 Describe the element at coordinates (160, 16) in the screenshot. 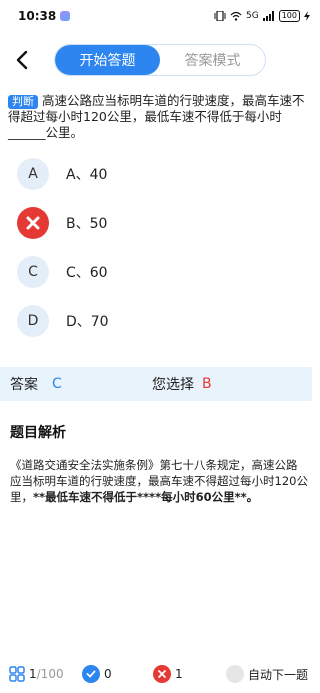

I see `status-bar: 10:38 5G 100` at that location.